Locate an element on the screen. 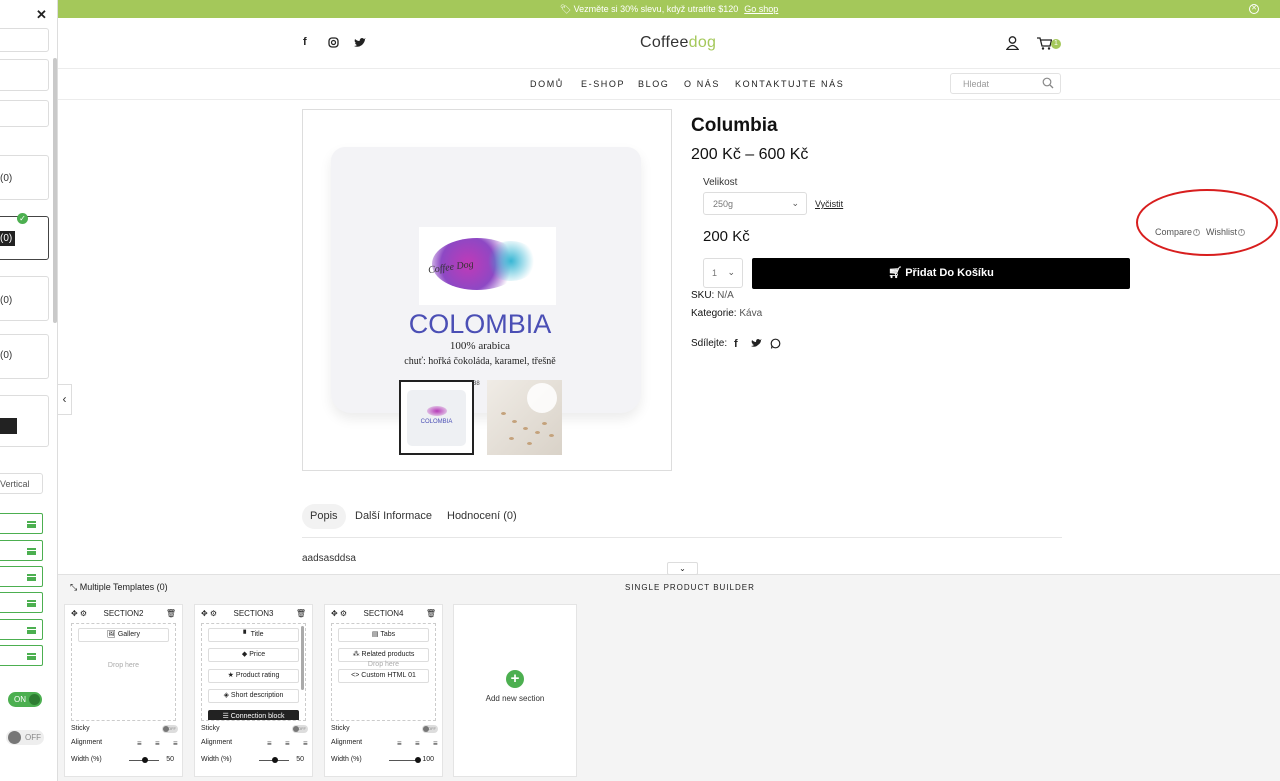  close-icon: ✕ is located at coordinates (41, 15).